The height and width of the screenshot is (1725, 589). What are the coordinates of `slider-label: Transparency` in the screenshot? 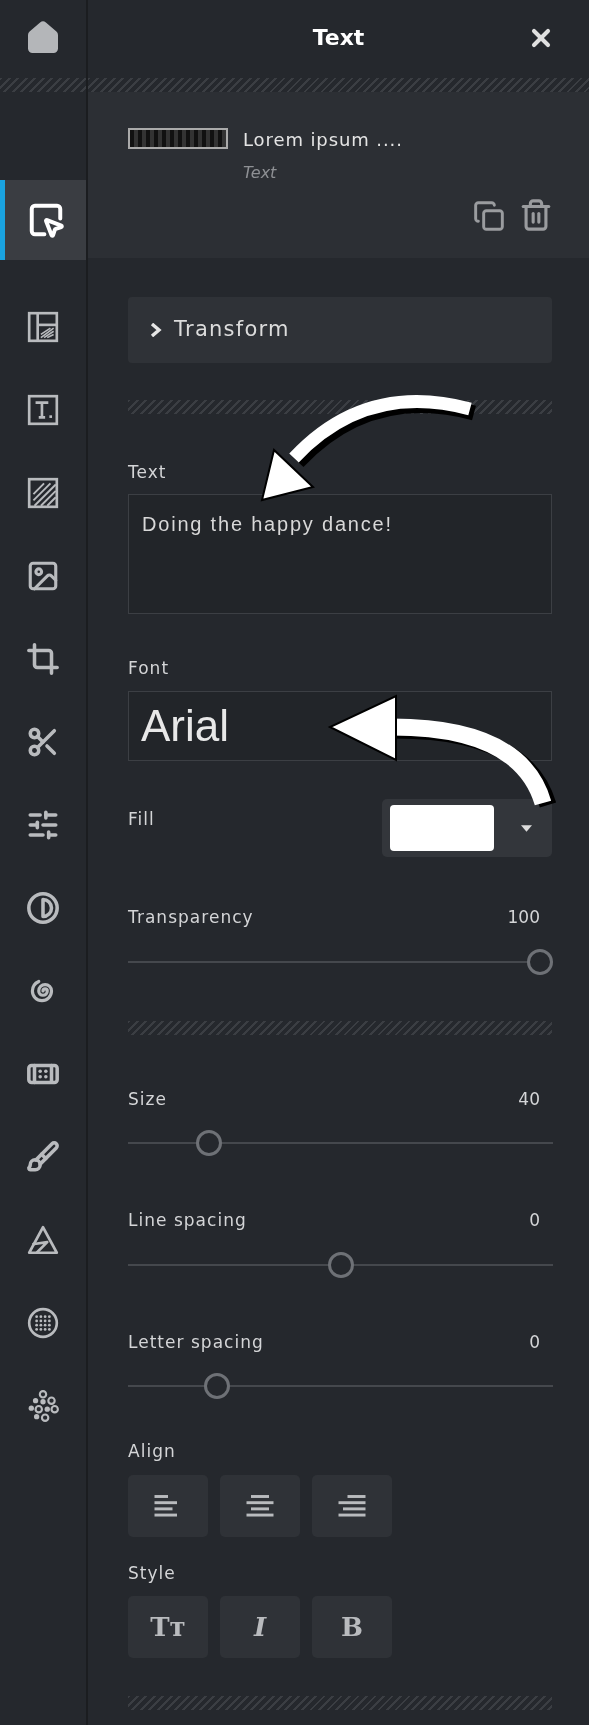 It's located at (191, 917).